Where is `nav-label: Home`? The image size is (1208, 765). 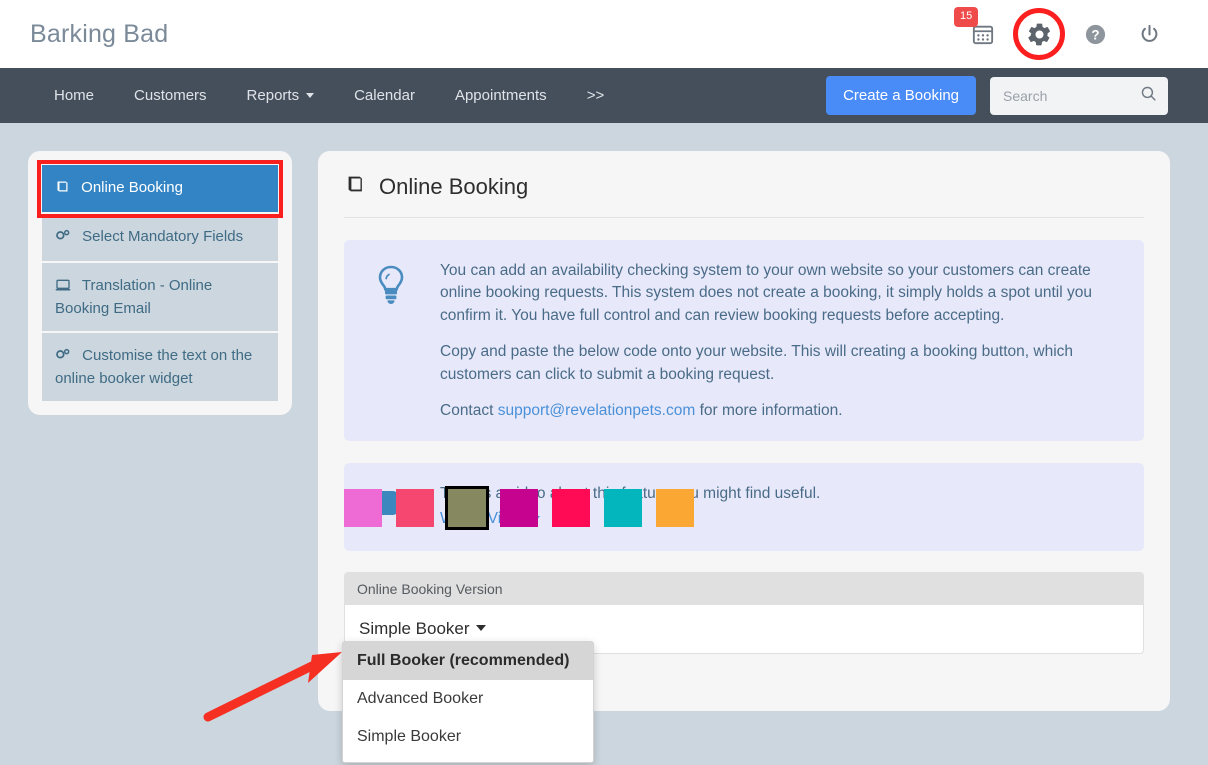
nav-label: Home is located at coordinates (74, 95).